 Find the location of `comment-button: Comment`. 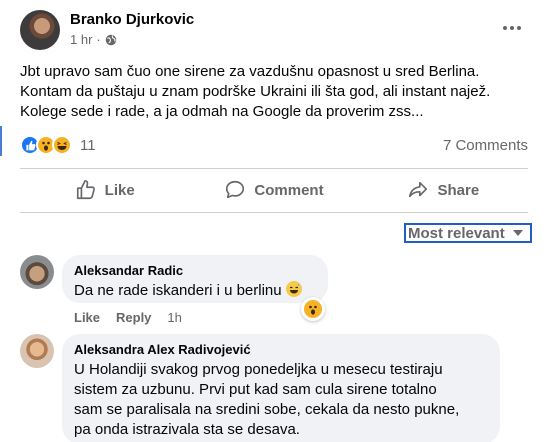

comment-button: Comment is located at coordinates (273, 190).